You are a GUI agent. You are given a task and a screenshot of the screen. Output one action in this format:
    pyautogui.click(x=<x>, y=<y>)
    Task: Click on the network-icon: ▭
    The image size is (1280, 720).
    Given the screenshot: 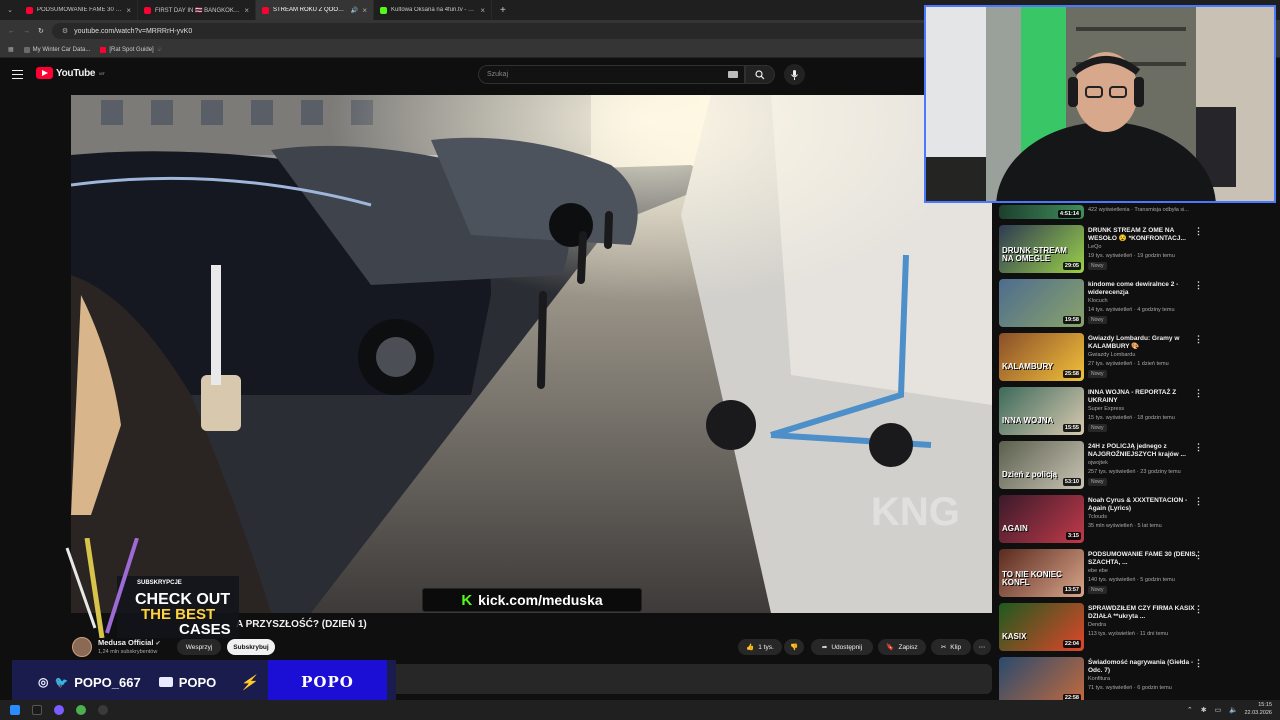 What is the action you would take?
    pyautogui.click(x=1218, y=710)
    